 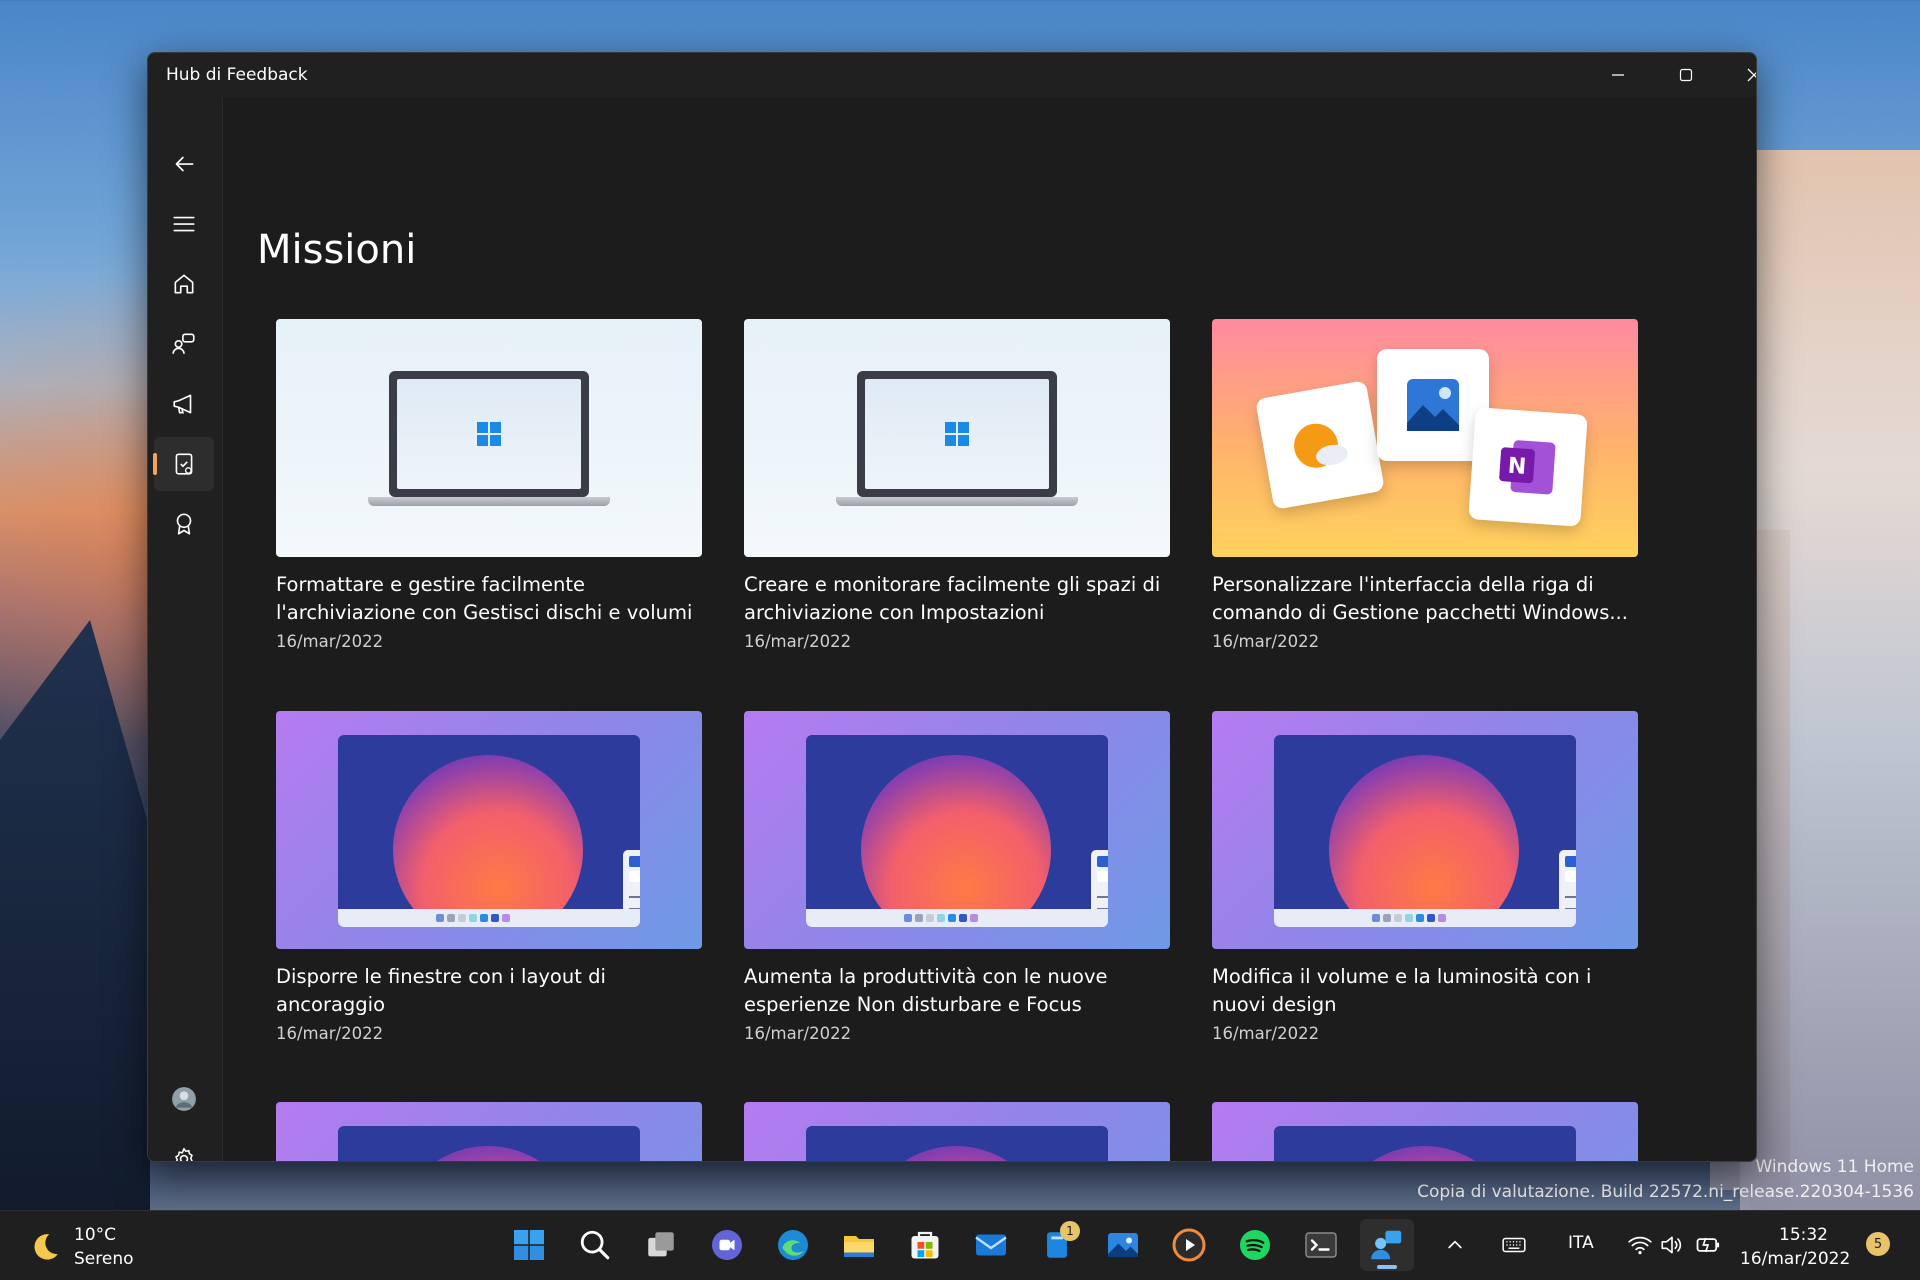 I want to click on back-arrow-icon, so click(x=184, y=164).